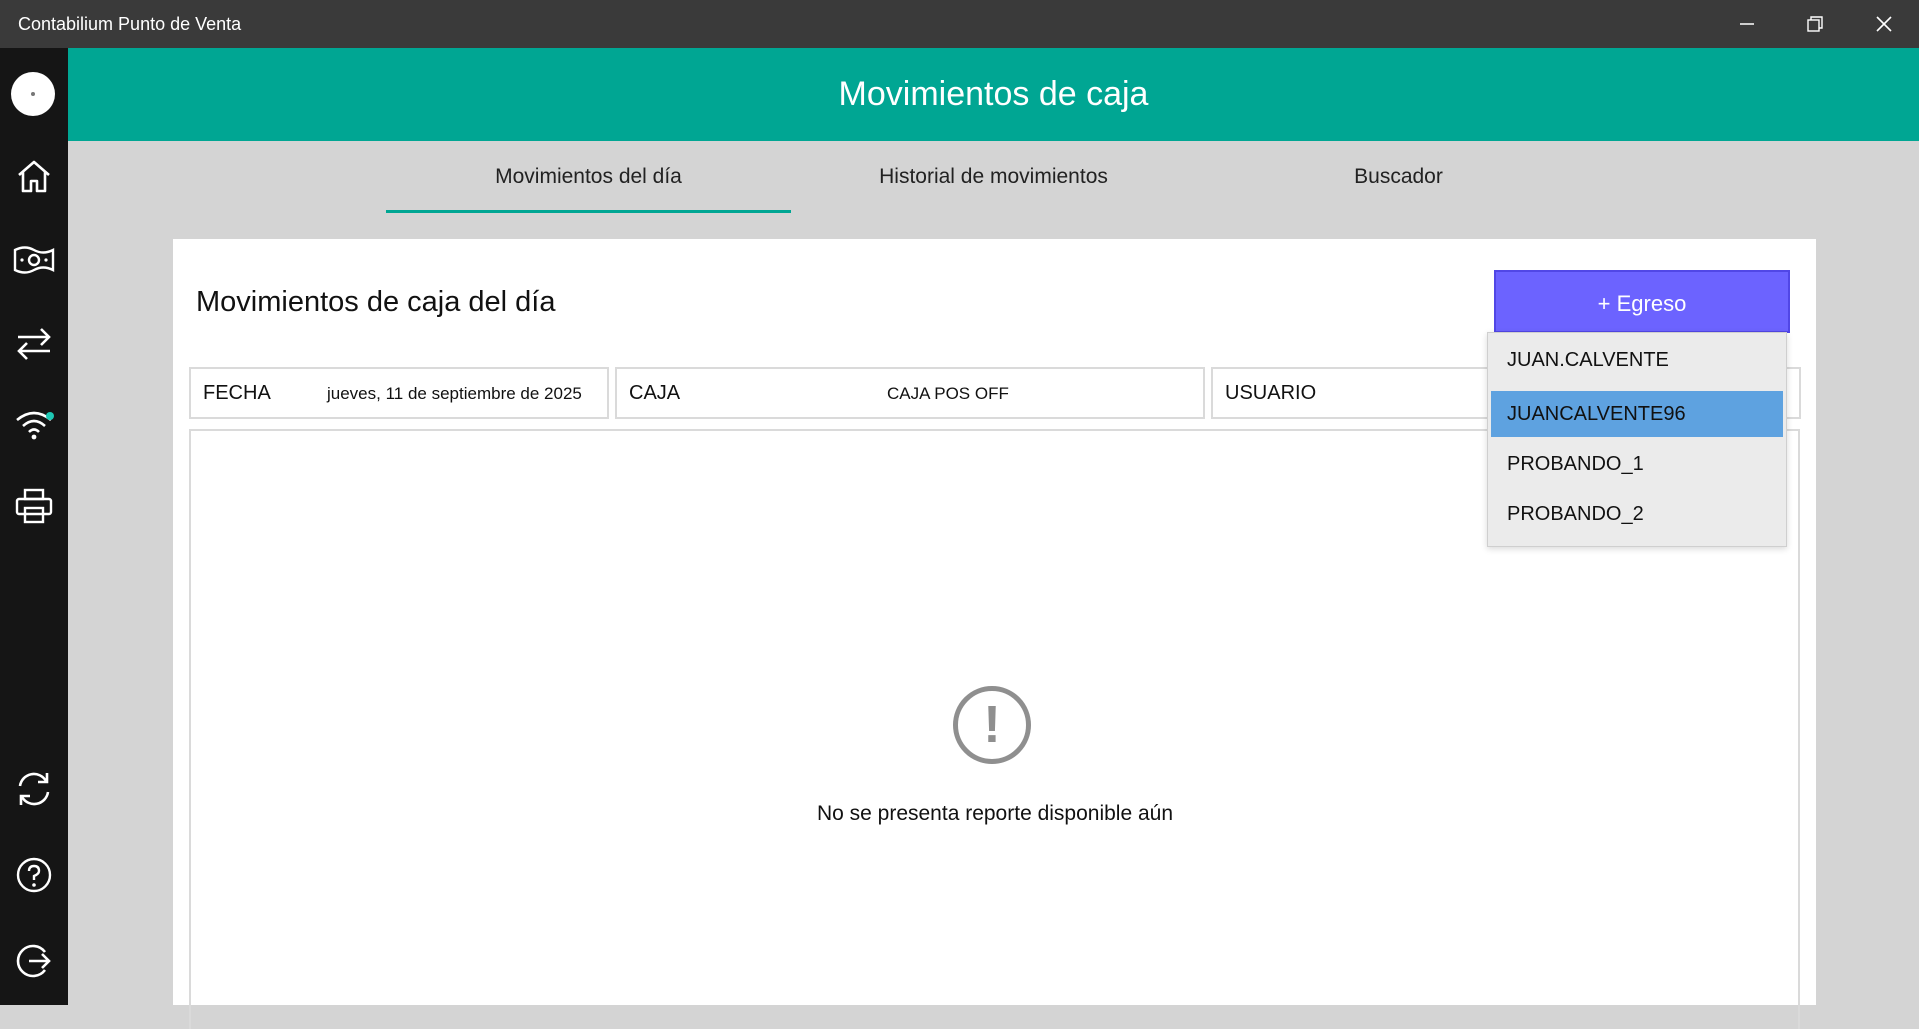  Describe the element at coordinates (50, 416) in the screenshot. I see `connection-status-dot` at that location.